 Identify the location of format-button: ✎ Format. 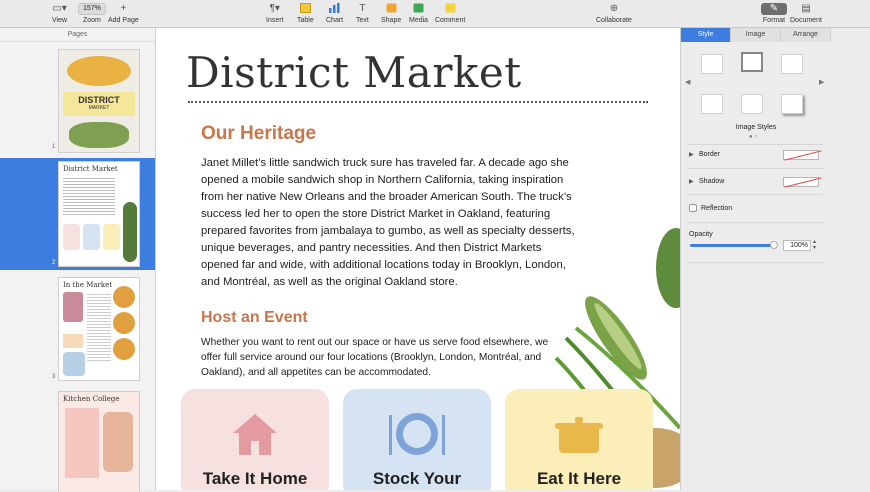
(774, 13).